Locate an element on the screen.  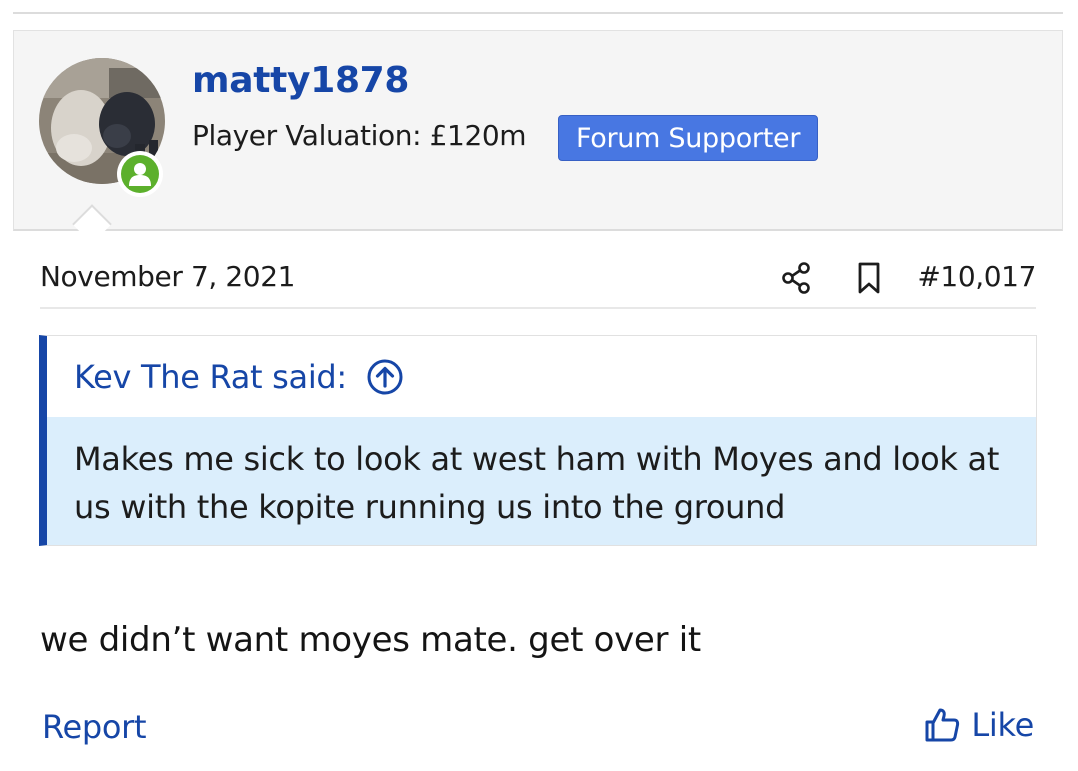
author-valuation: Player Valuation: £120m is located at coordinates (359, 135).